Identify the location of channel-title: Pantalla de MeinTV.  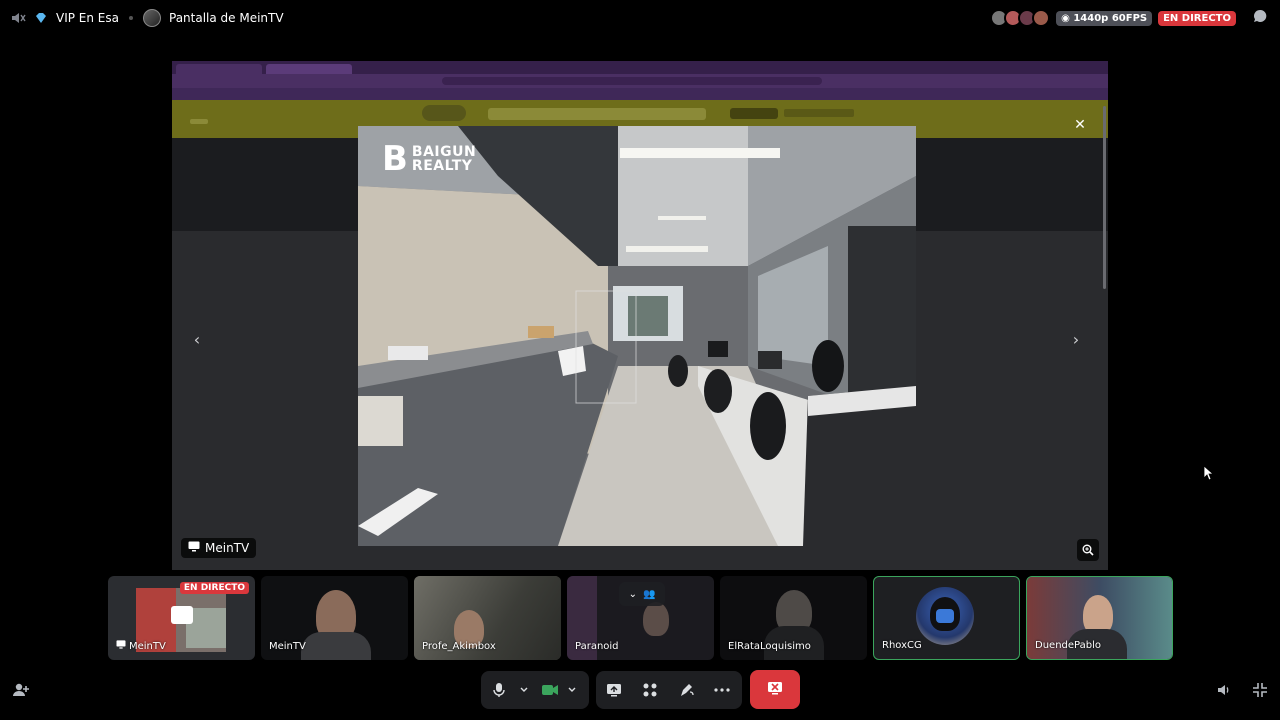
(226, 18).